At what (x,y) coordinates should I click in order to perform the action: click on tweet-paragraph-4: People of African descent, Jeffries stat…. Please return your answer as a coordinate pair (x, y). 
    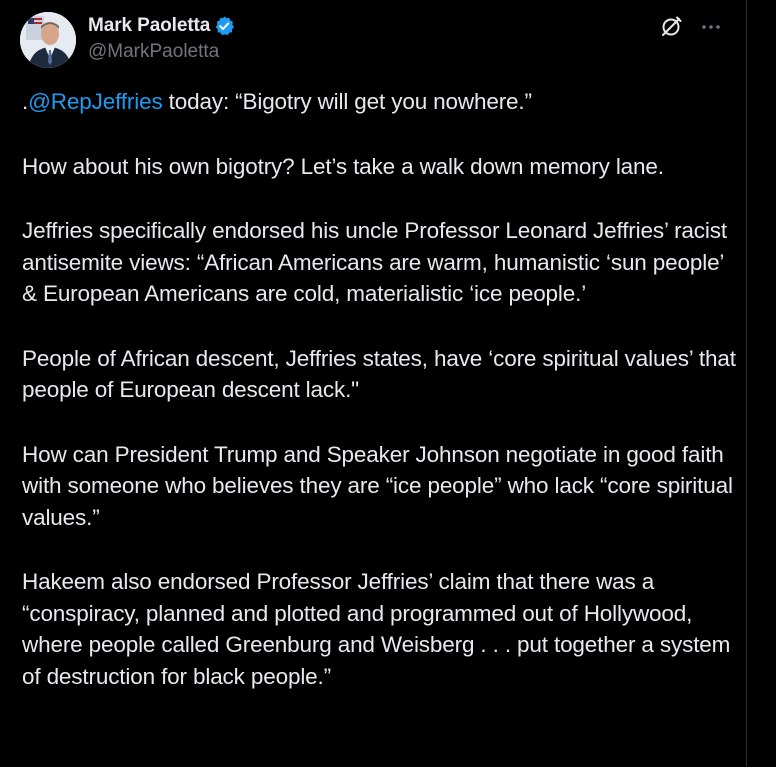
    Looking at the image, I should click on (379, 374).